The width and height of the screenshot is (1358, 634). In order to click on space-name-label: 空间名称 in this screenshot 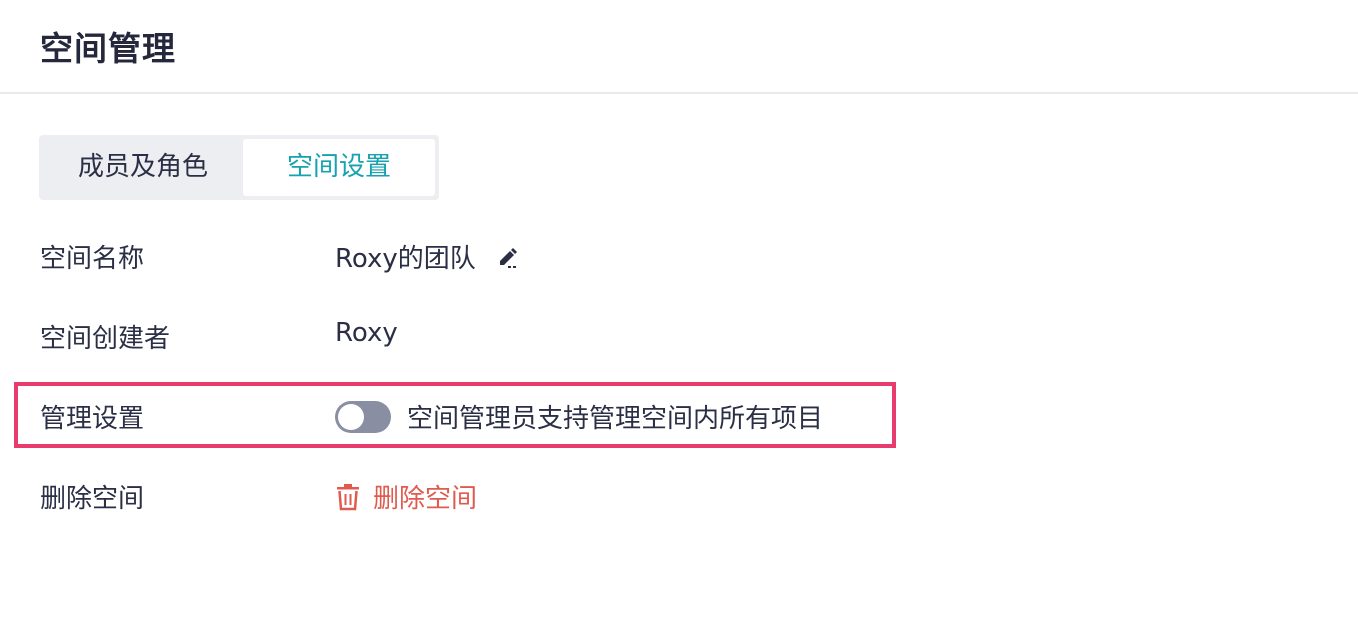, I will do `click(92, 259)`.